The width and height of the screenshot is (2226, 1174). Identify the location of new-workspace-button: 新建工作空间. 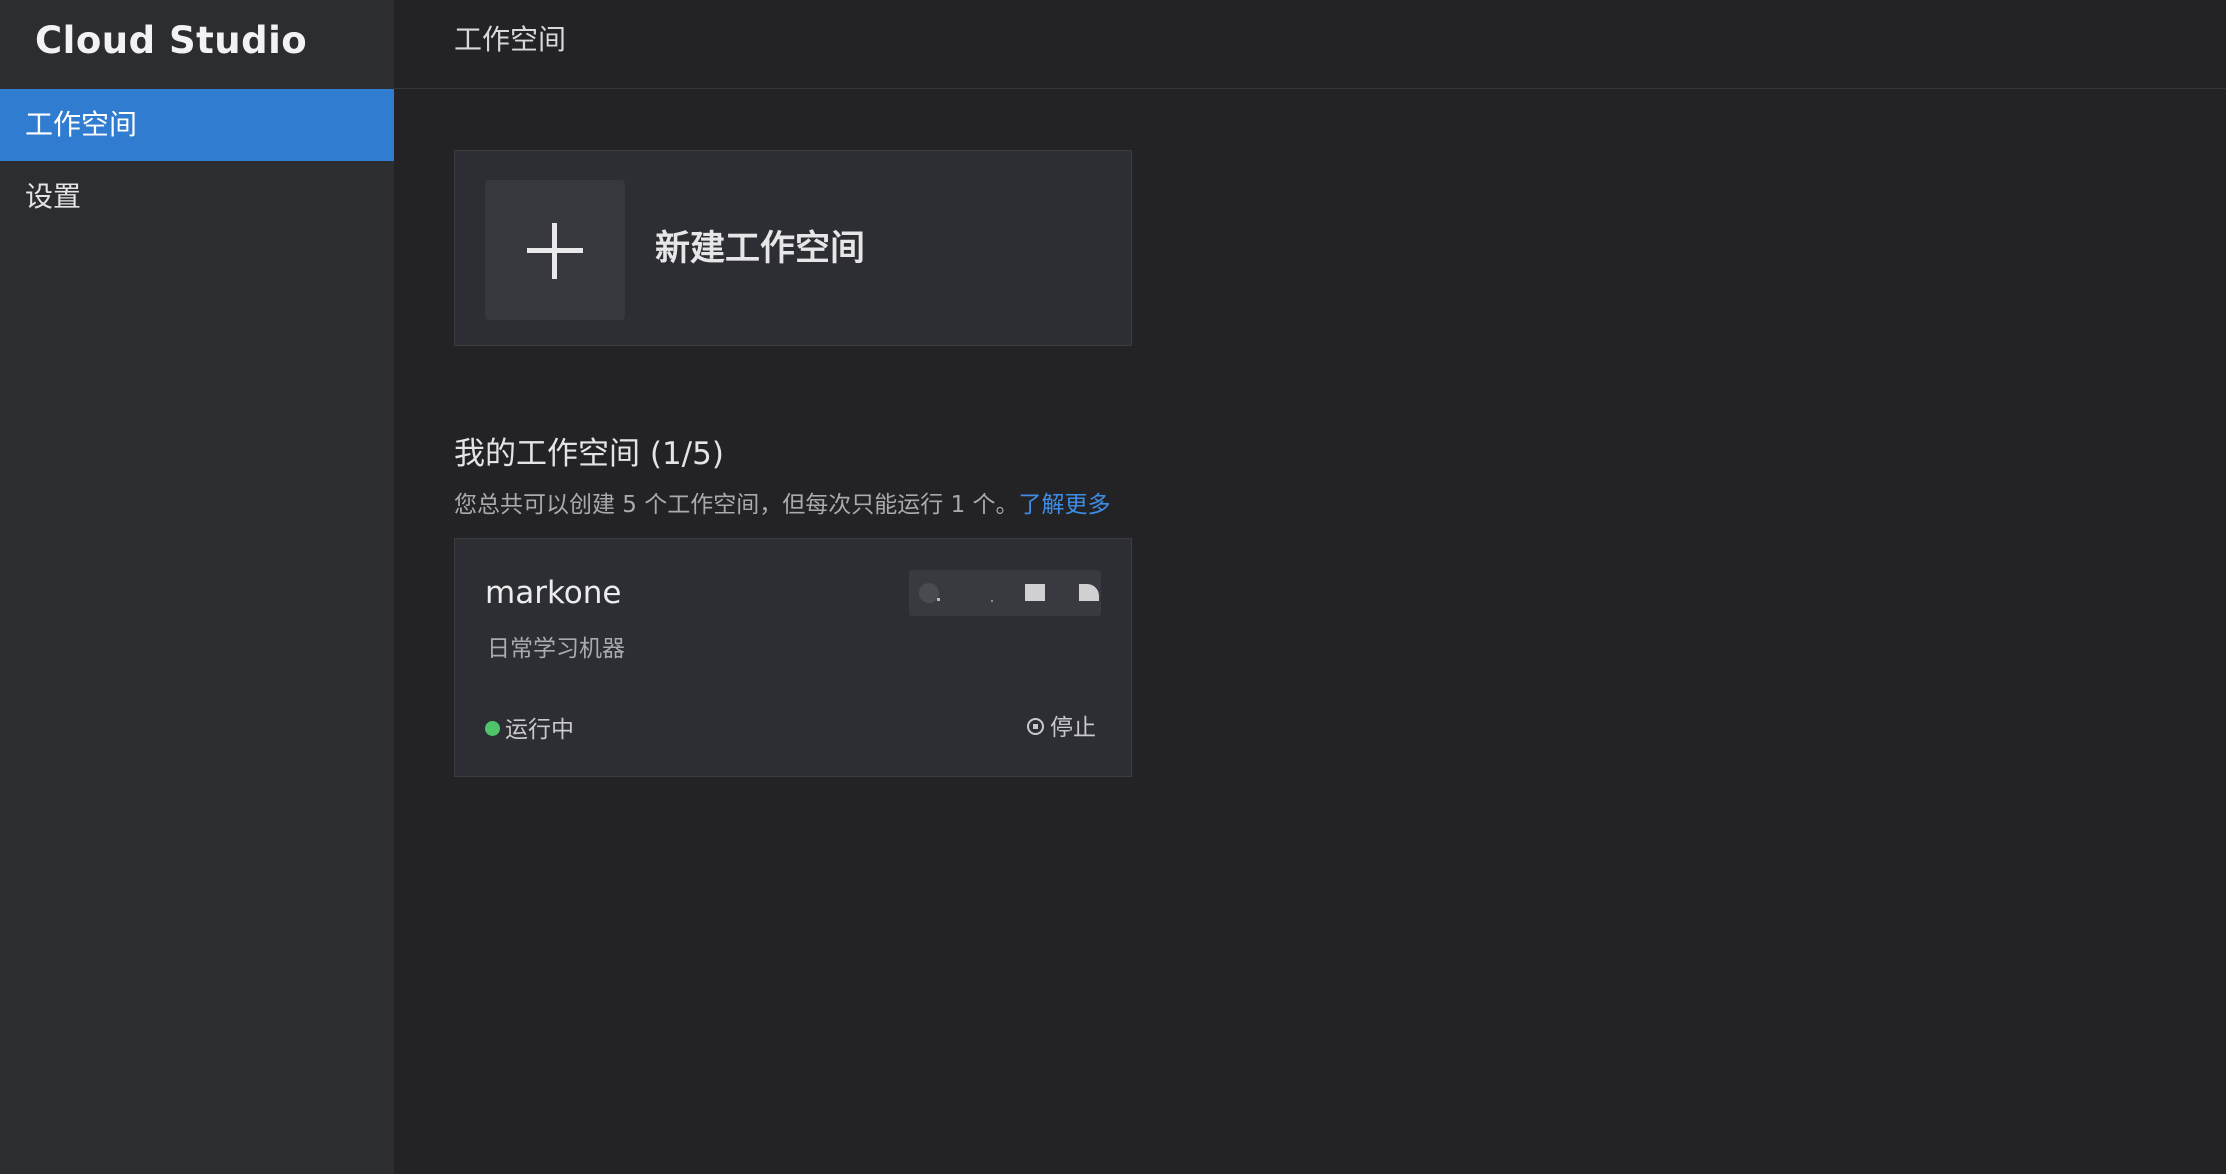
(793, 248).